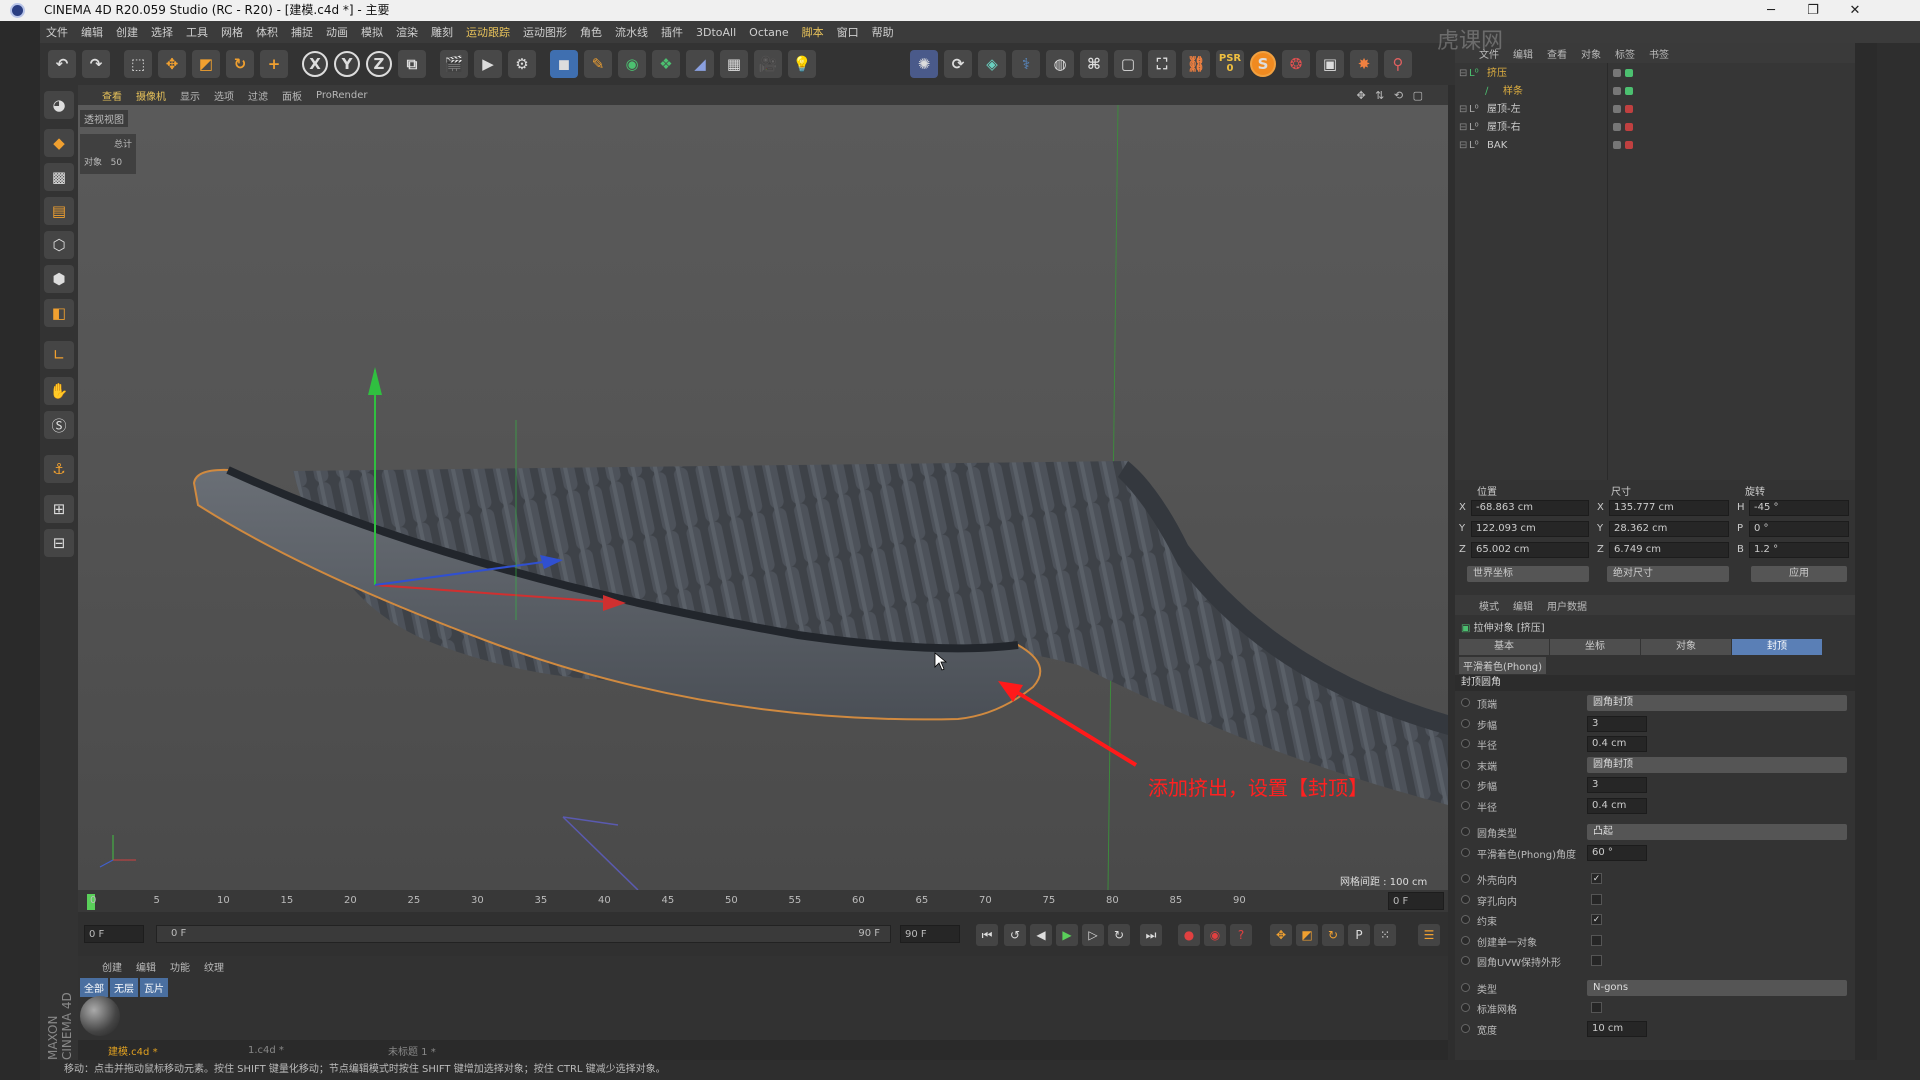 This screenshot has width=1920, height=1080. Describe the element at coordinates (1617, 744) in the screenshot. I see `attribute-value-field: 0.4 cm` at that location.